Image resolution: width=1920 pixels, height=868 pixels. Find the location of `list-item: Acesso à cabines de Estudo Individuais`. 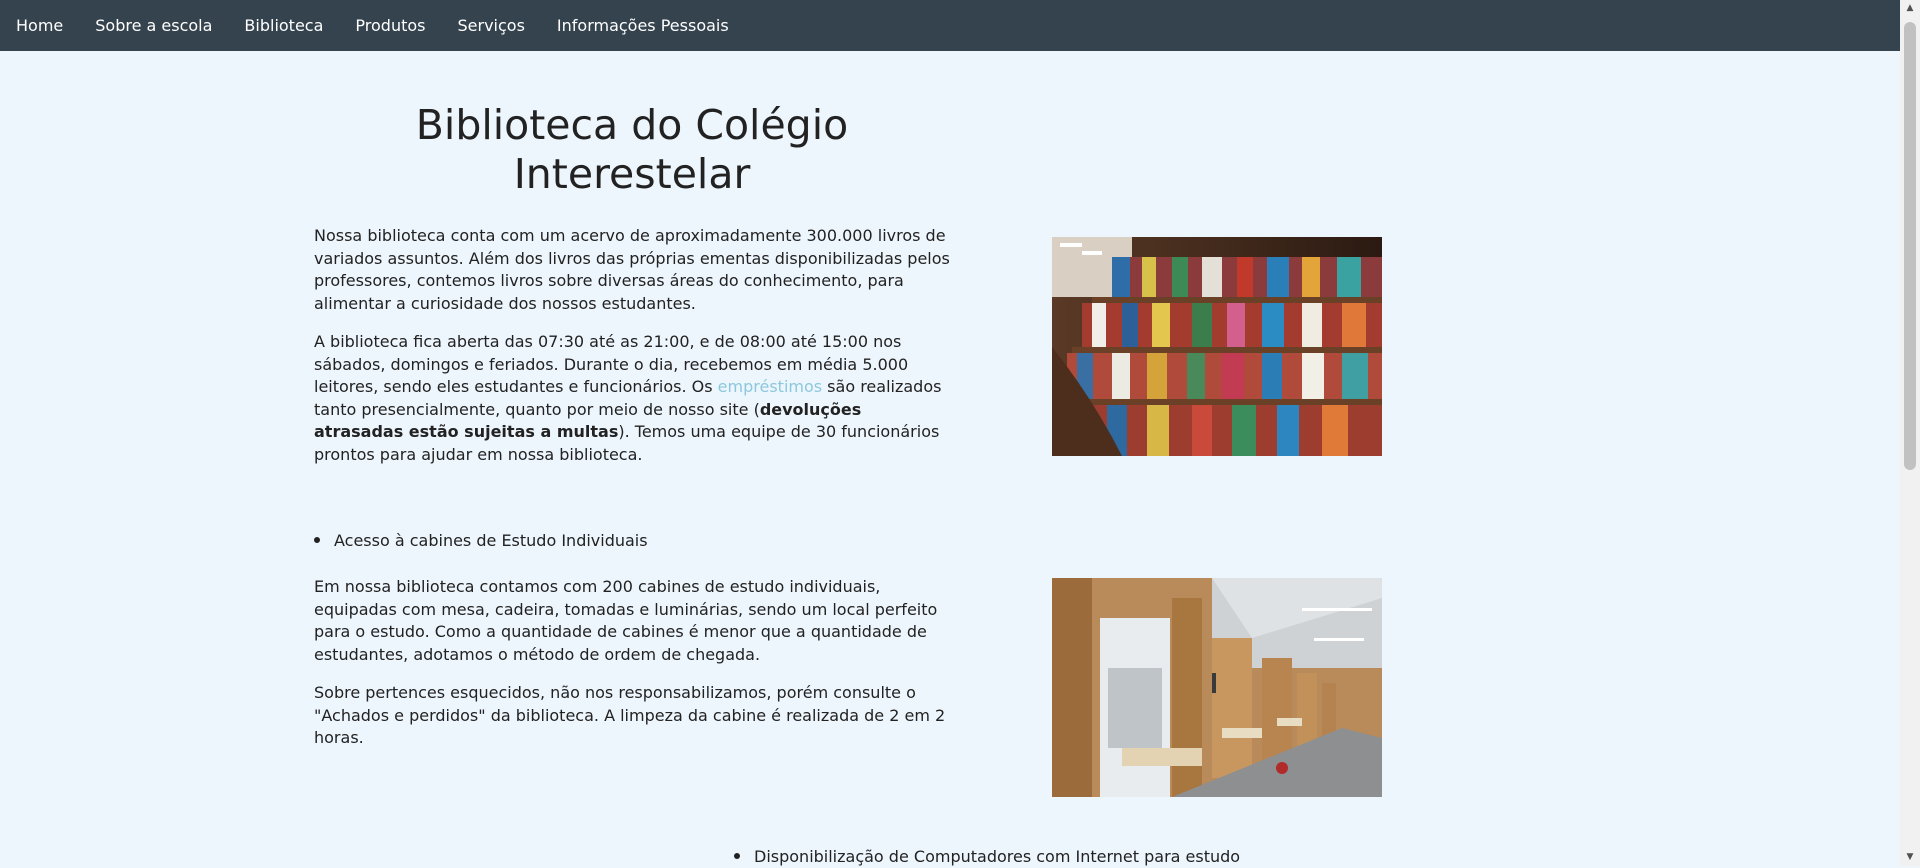

list-item: Acesso à cabines de Estudo Individuais is located at coordinates (481, 541).